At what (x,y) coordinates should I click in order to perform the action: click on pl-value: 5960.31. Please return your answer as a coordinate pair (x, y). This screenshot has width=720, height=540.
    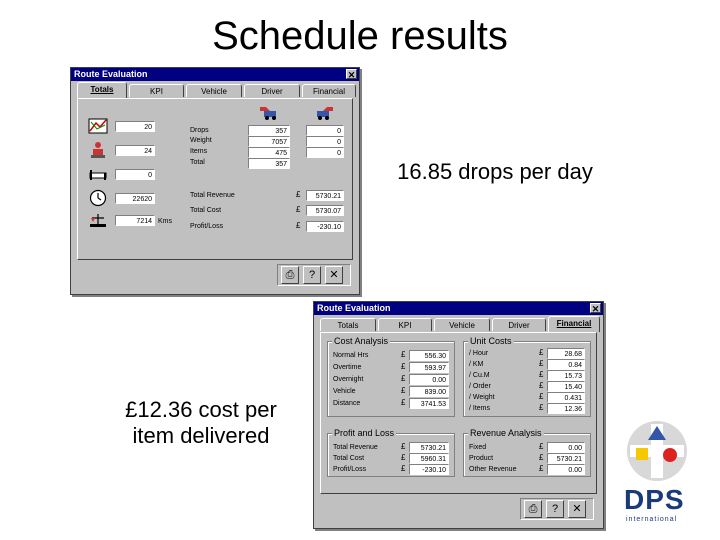
    Looking at the image, I should click on (429, 458).